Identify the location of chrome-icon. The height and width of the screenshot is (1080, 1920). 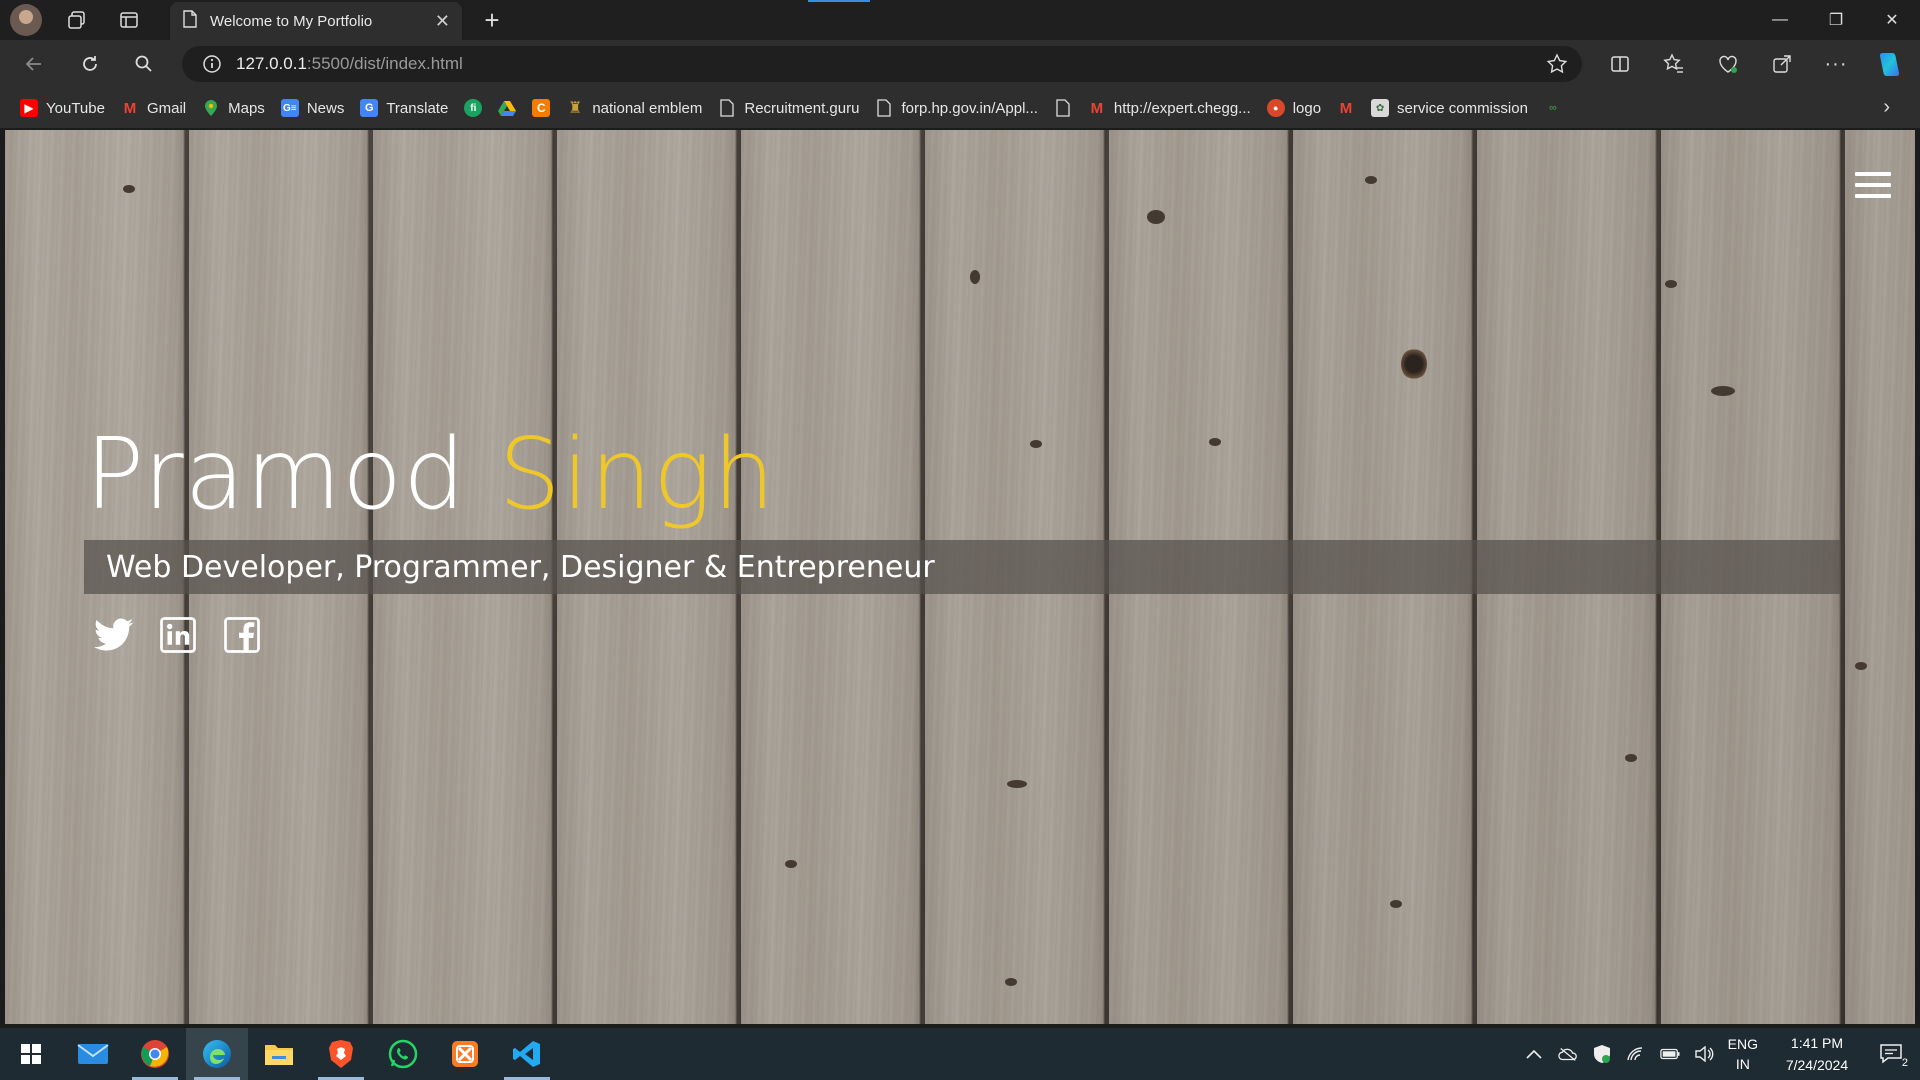
(155, 1054).